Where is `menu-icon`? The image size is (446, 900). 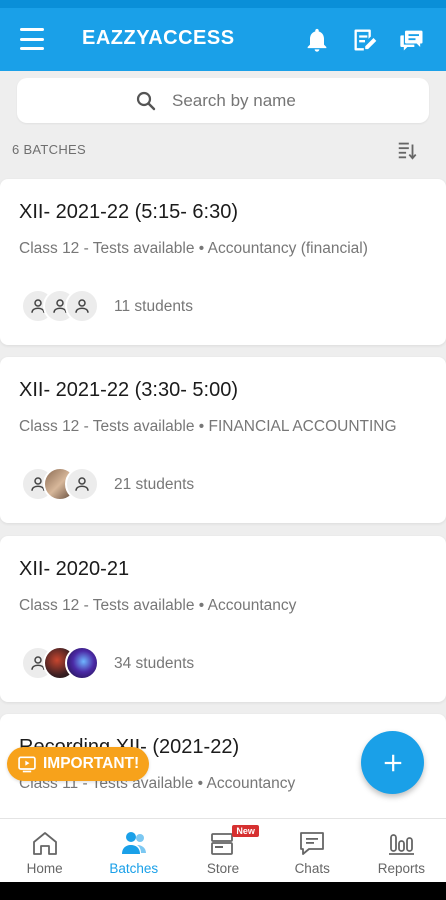
menu-icon is located at coordinates (32, 39).